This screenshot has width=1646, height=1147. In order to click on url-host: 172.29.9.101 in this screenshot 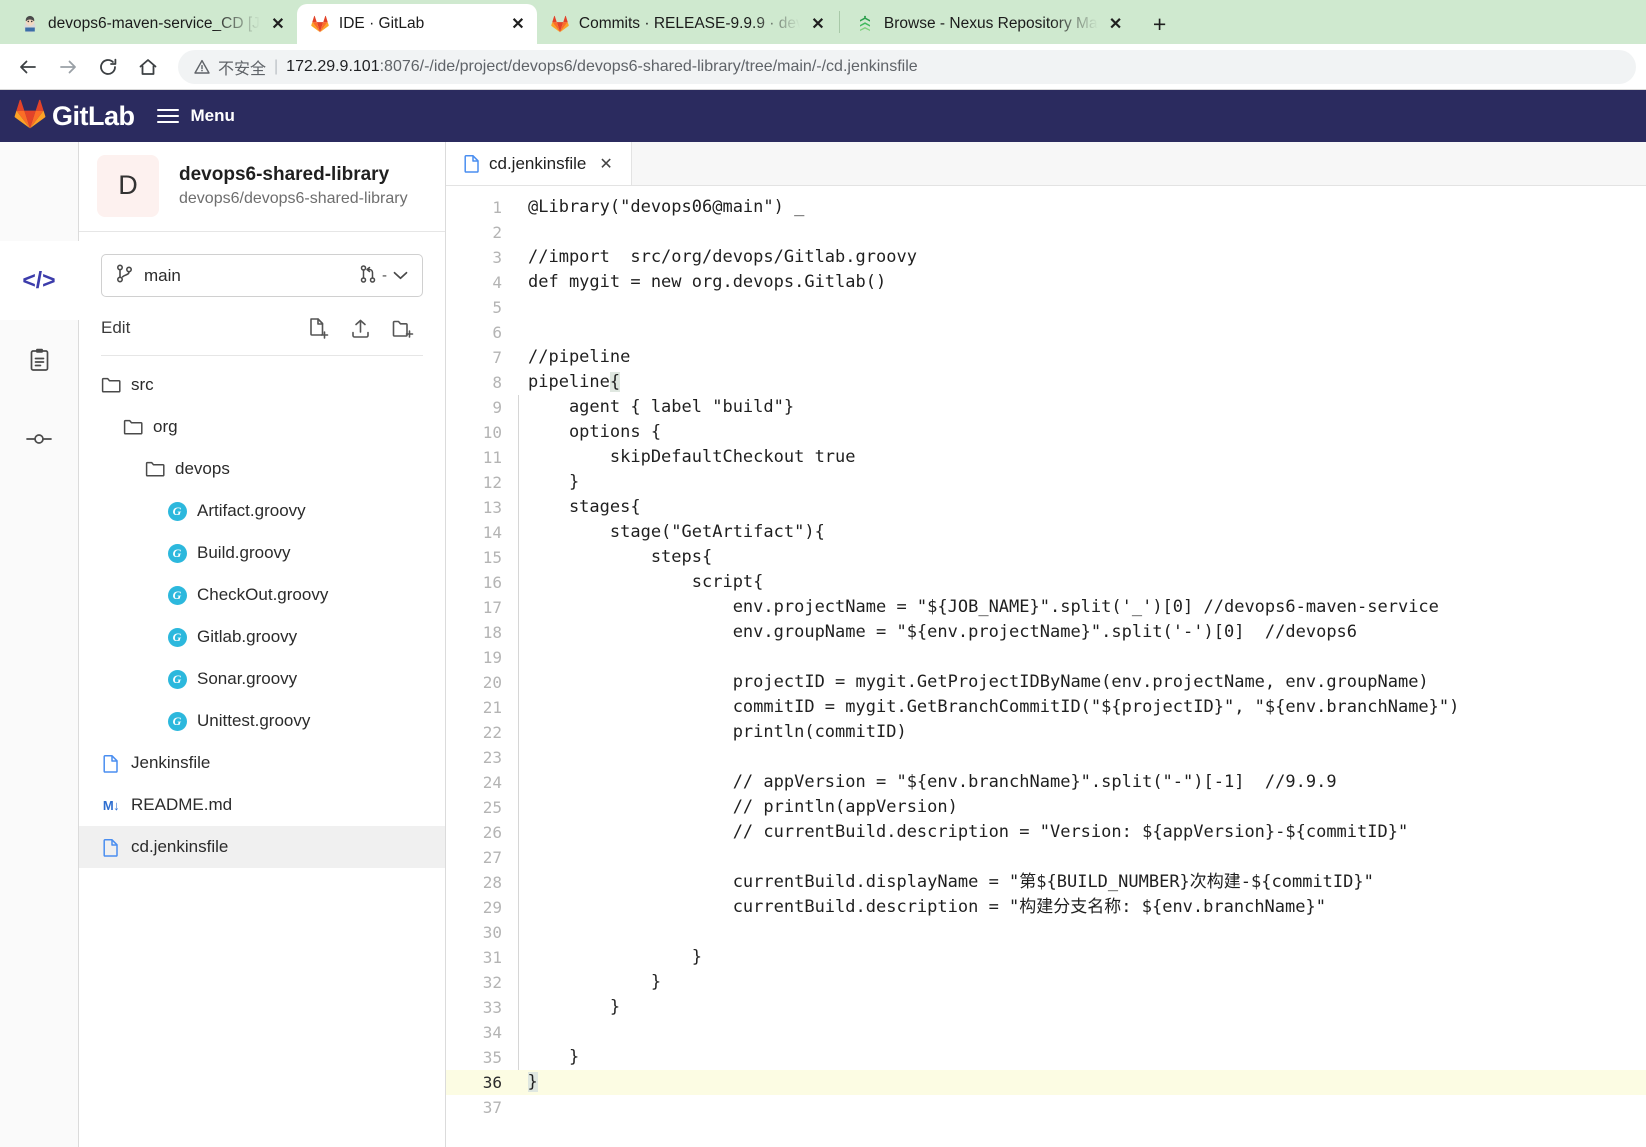, I will do `click(333, 66)`.